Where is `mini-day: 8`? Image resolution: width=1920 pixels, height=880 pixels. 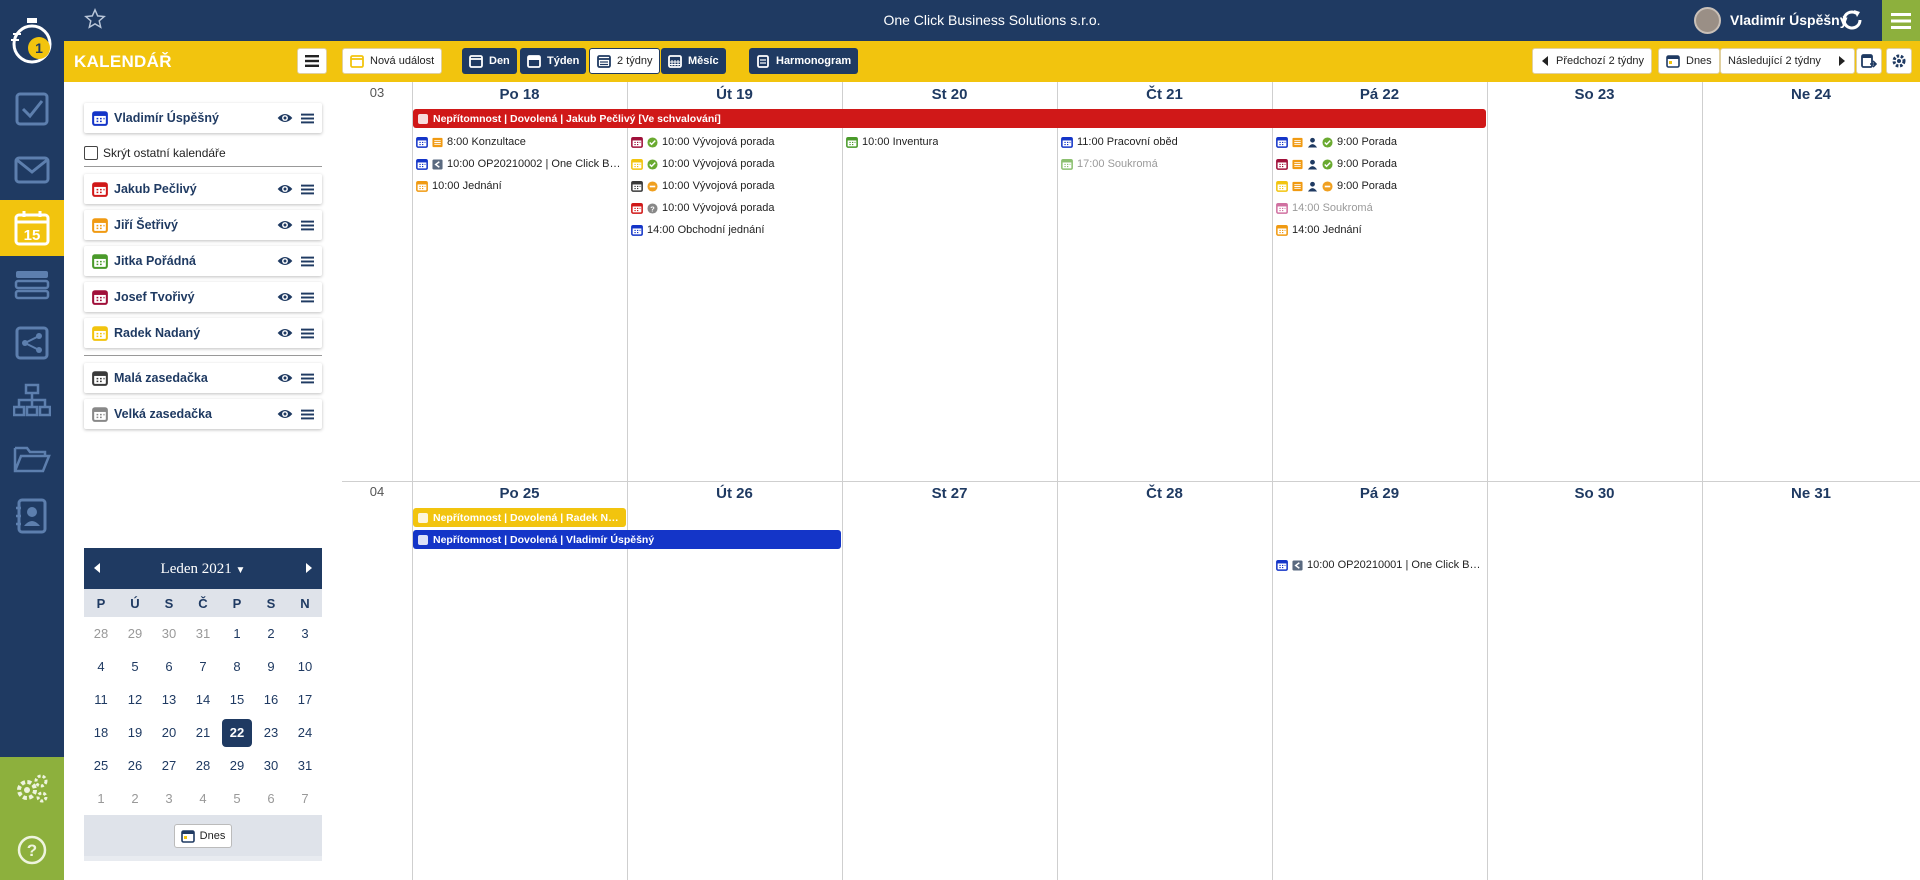 mini-day: 8 is located at coordinates (237, 666).